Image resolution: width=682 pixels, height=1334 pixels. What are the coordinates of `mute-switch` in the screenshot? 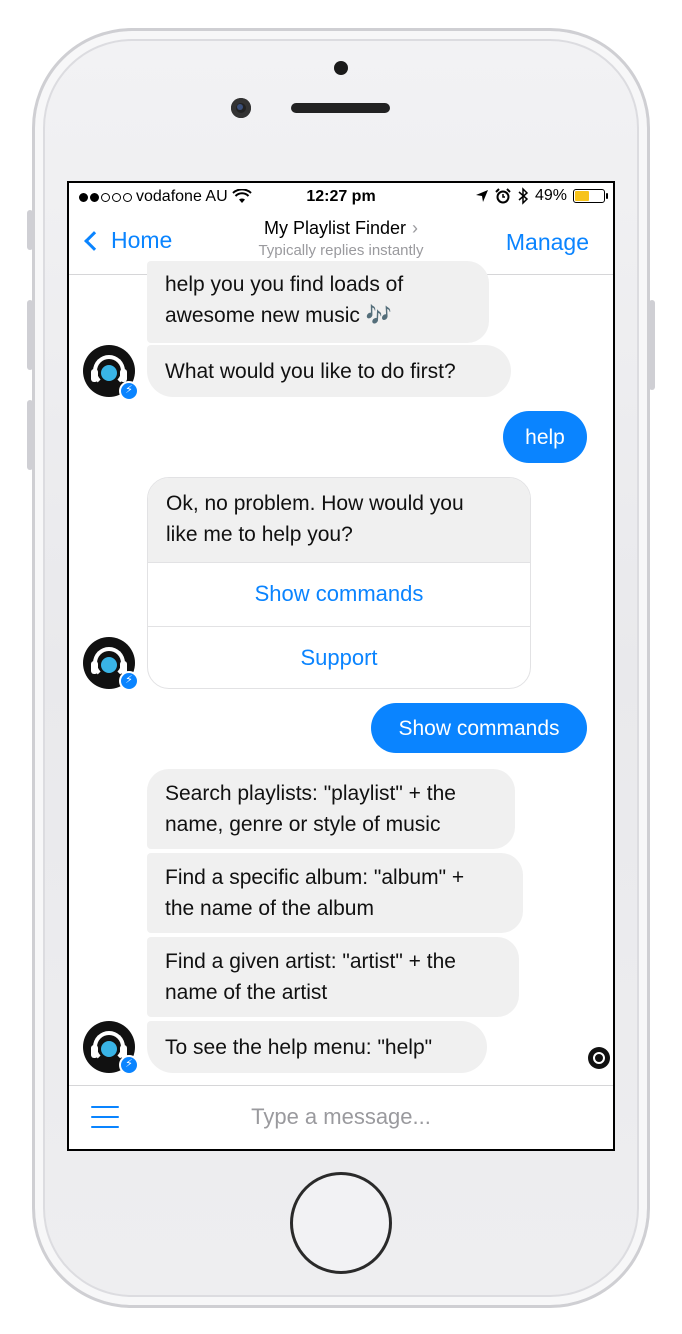 It's located at (30, 230).